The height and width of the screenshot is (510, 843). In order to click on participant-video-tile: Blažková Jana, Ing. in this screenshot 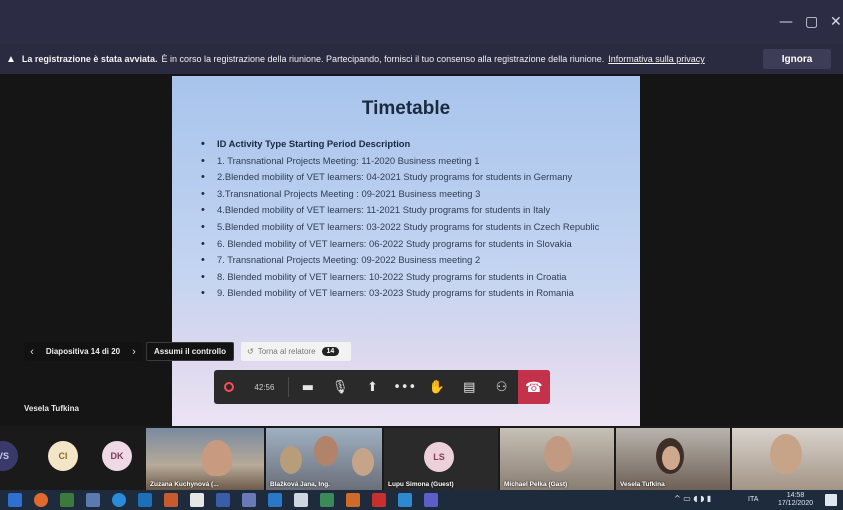, I will do `click(324, 459)`.